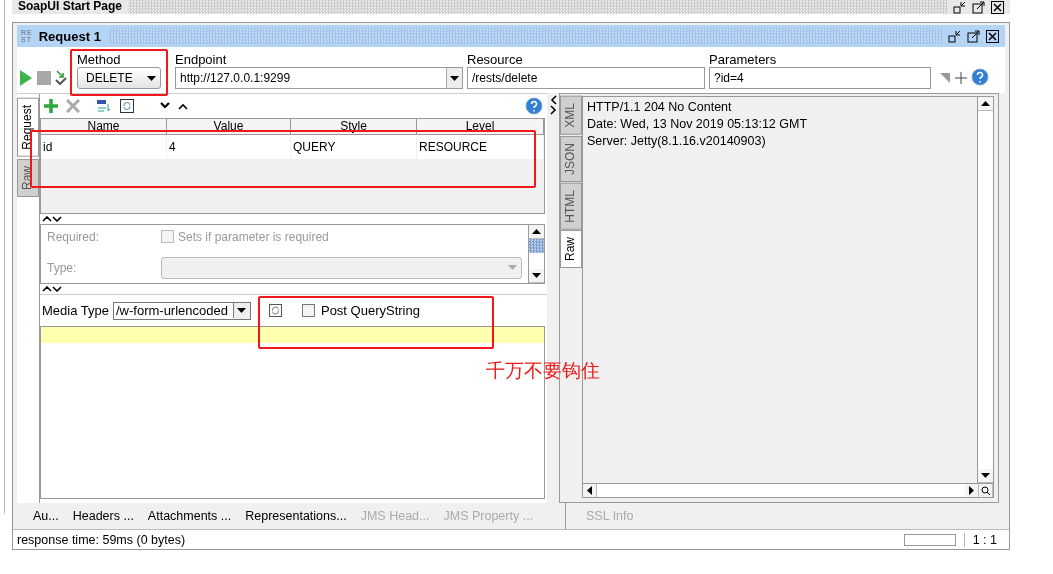  I want to click on table-cell: id, so click(104, 147).